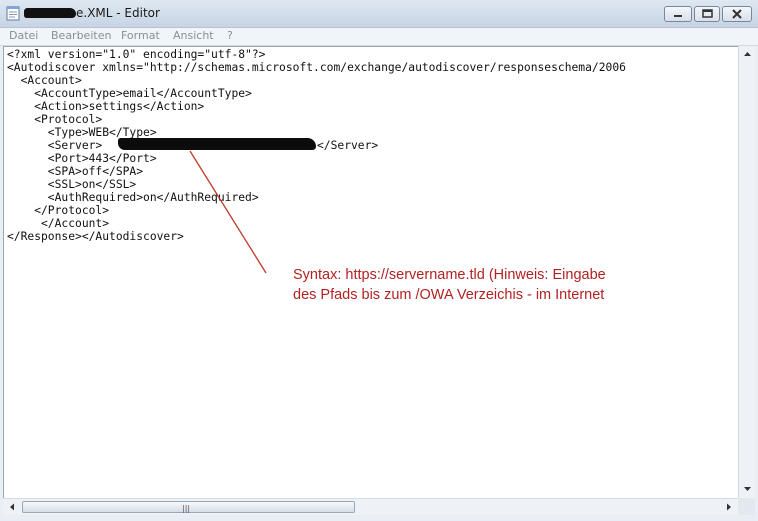 The image size is (758, 521). Describe the element at coordinates (140, 35) in the screenshot. I see `menu-format: Format` at that location.